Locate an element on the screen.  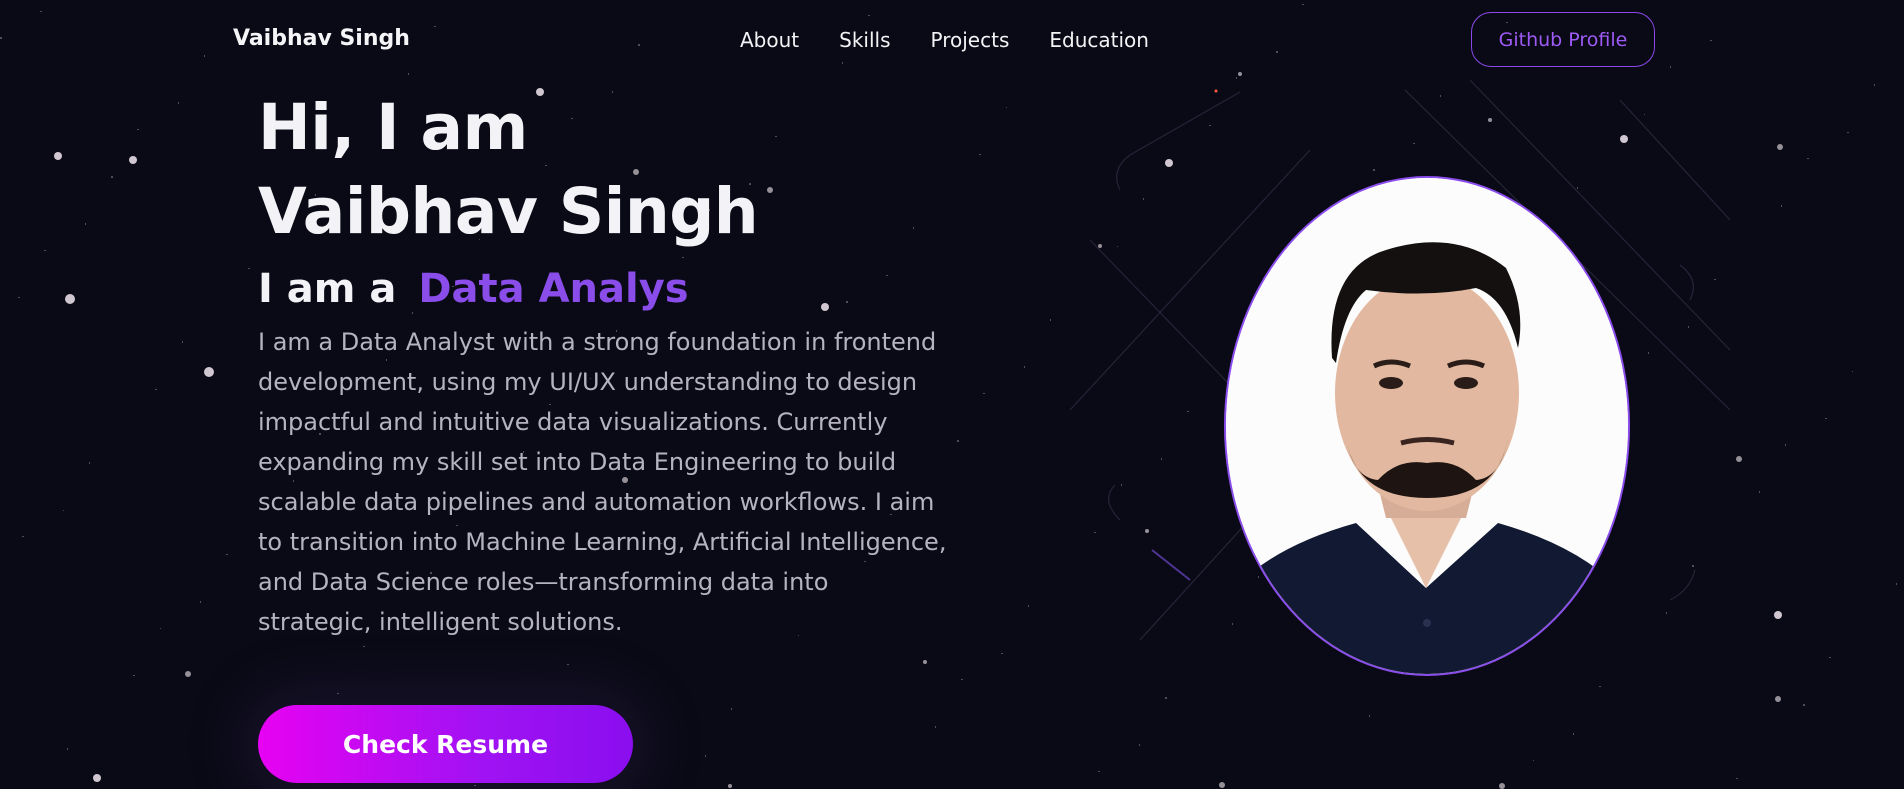
hero-role: I am a Data Analys is located at coordinates (603, 289).